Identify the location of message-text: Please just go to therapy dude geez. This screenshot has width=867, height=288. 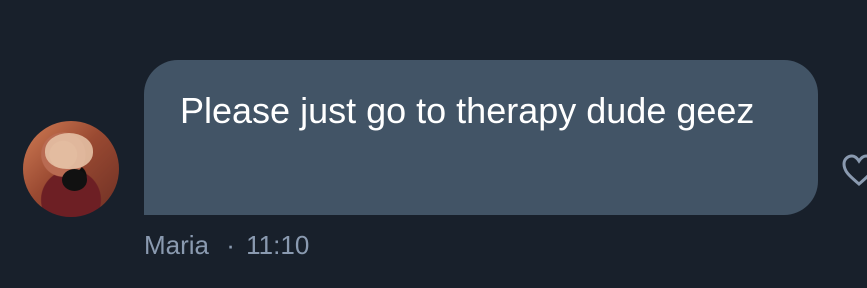
(467, 110).